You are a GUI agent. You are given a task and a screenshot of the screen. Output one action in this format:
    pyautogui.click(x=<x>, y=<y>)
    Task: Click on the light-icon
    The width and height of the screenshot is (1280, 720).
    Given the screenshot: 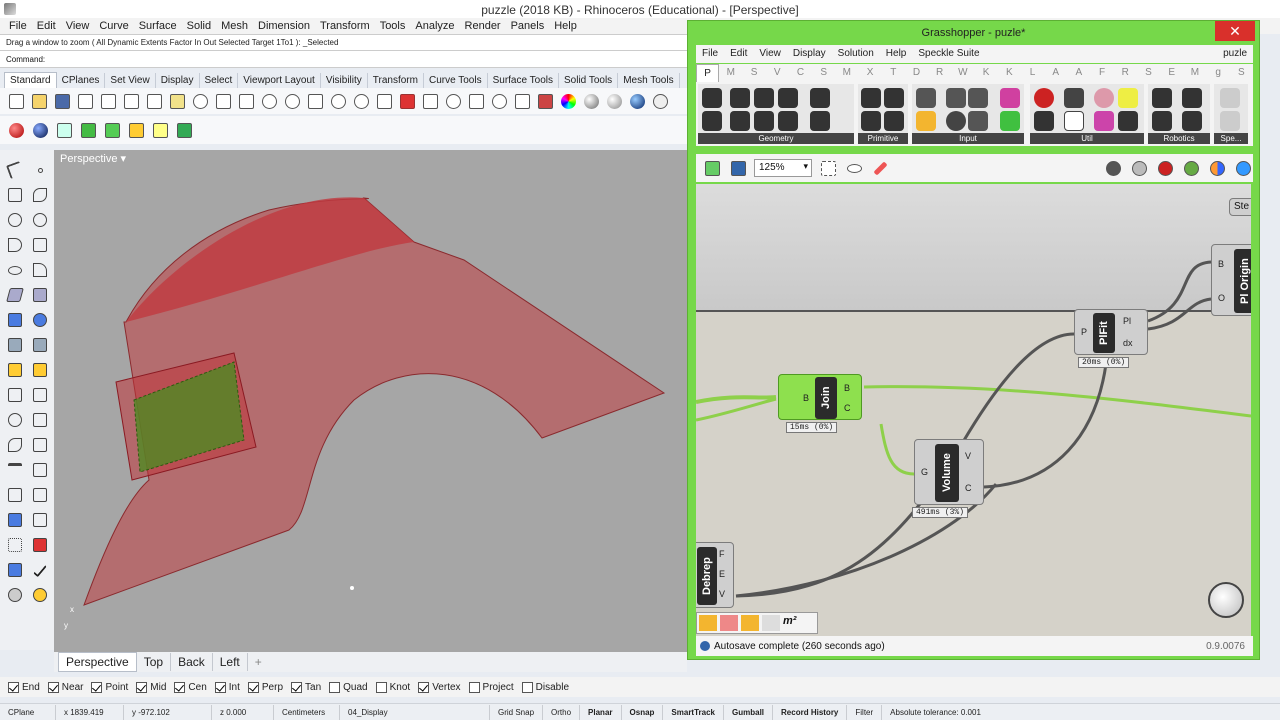 What is the action you would take?
    pyautogui.click(x=499, y=101)
    